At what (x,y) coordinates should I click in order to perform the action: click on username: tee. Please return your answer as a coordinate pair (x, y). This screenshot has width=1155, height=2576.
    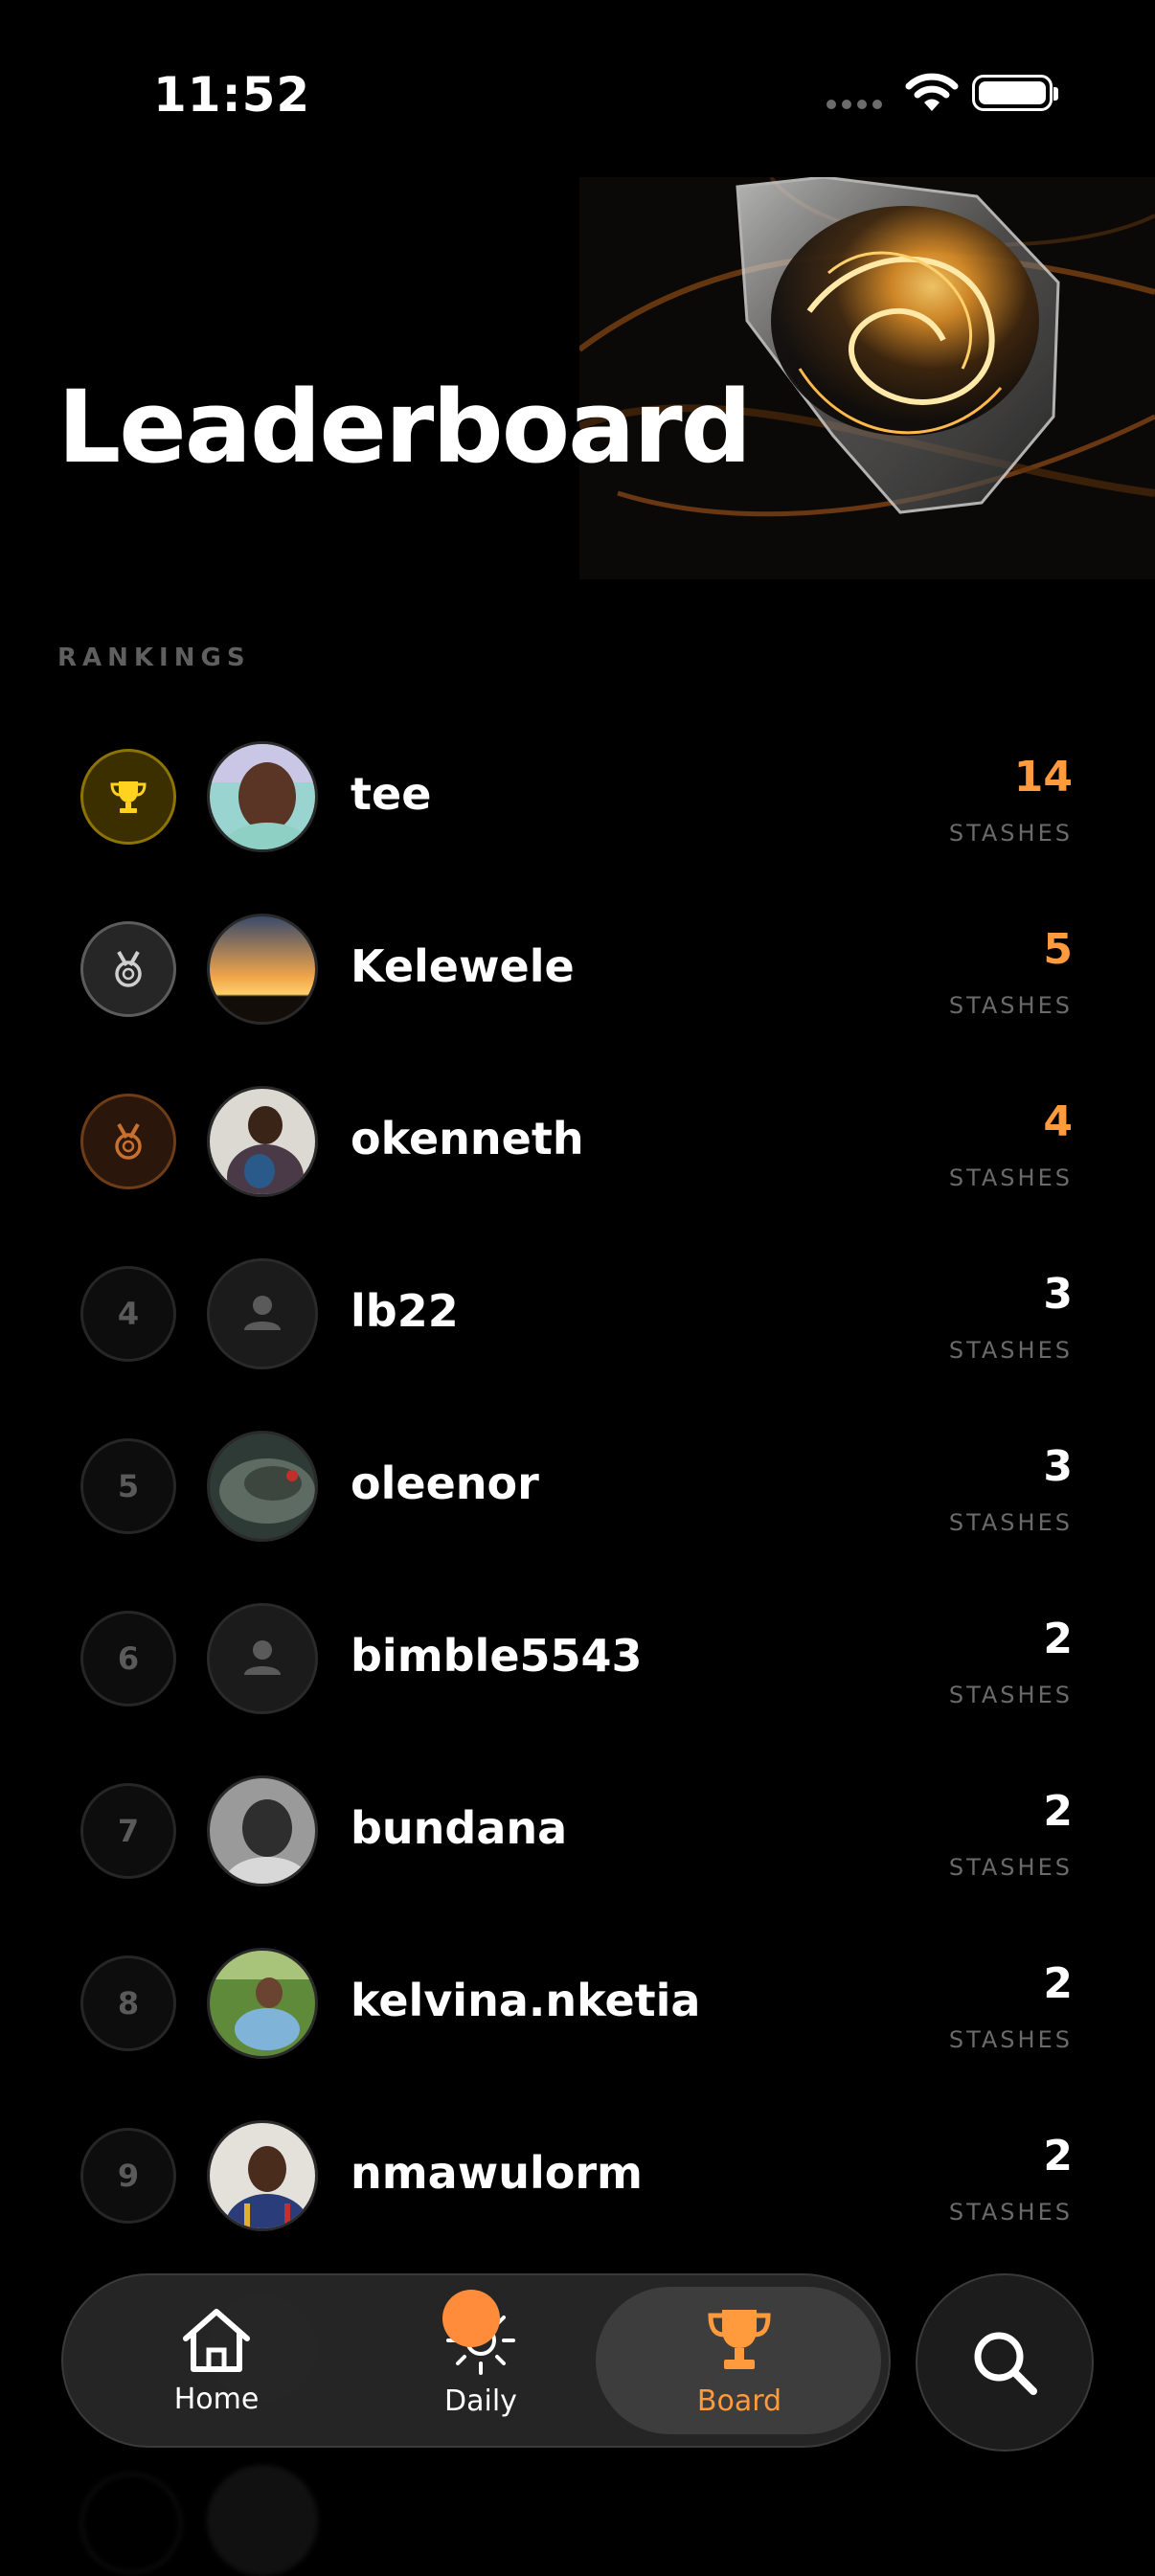
    Looking at the image, I should click on (391, 794).